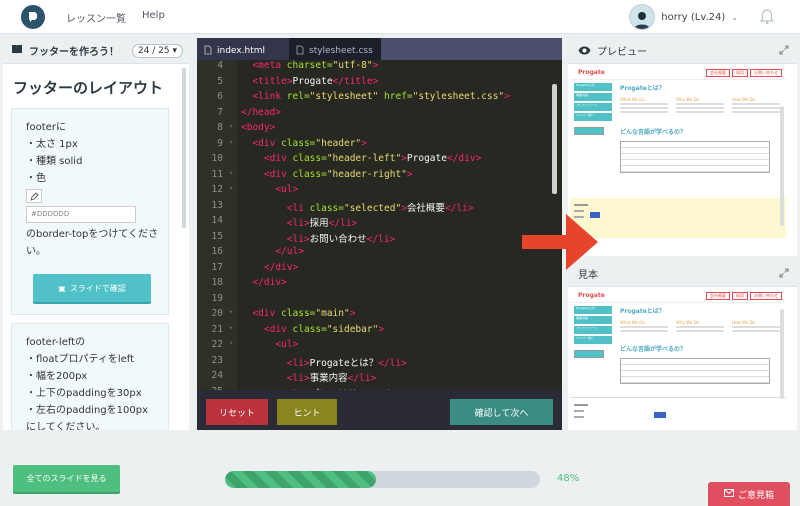  Describe the element at coordinates (213, 254) in the screenshot. I see `line-number: 16` at that location.